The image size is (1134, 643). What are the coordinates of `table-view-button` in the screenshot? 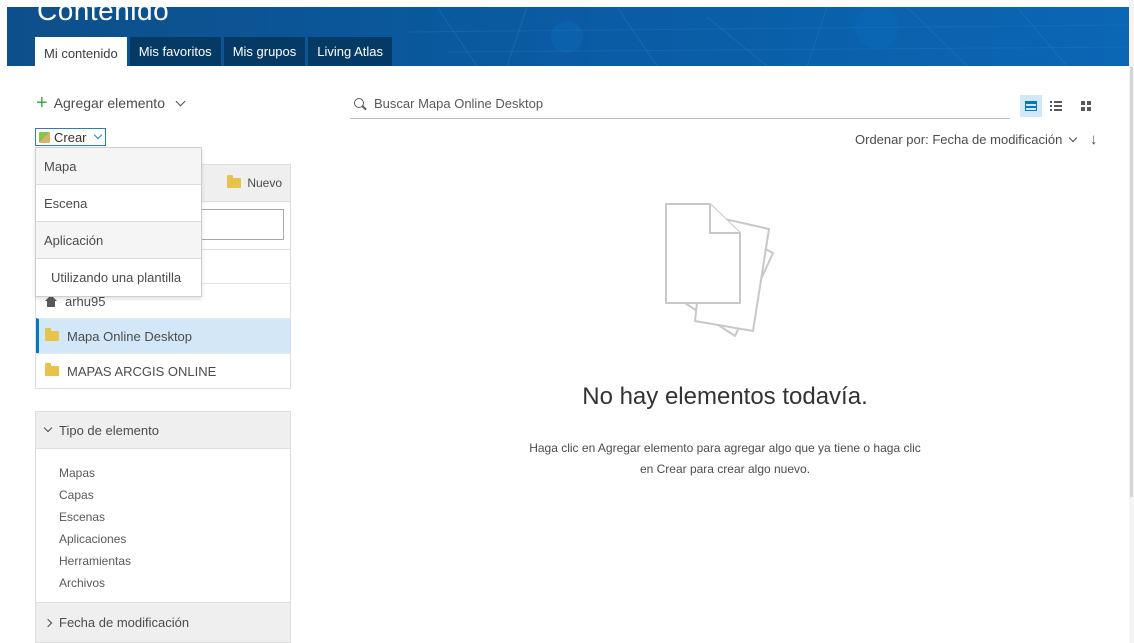 It's located at (1031, 106).